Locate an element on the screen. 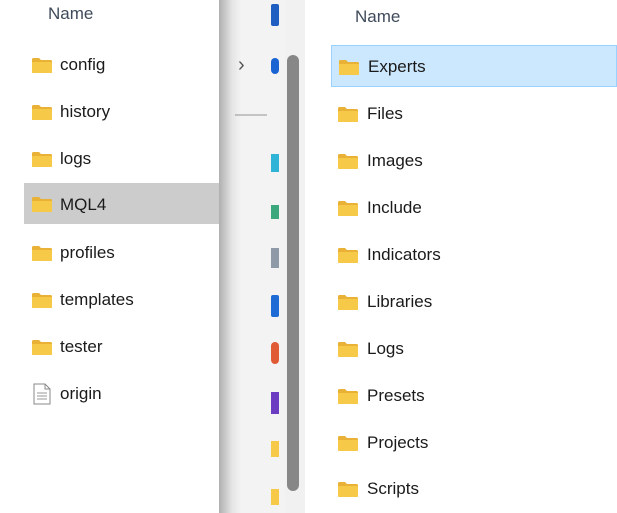 Image resolution: width=617 pixels, height=513 pixels. list-item-label: config is located at coordinates (83, 64).